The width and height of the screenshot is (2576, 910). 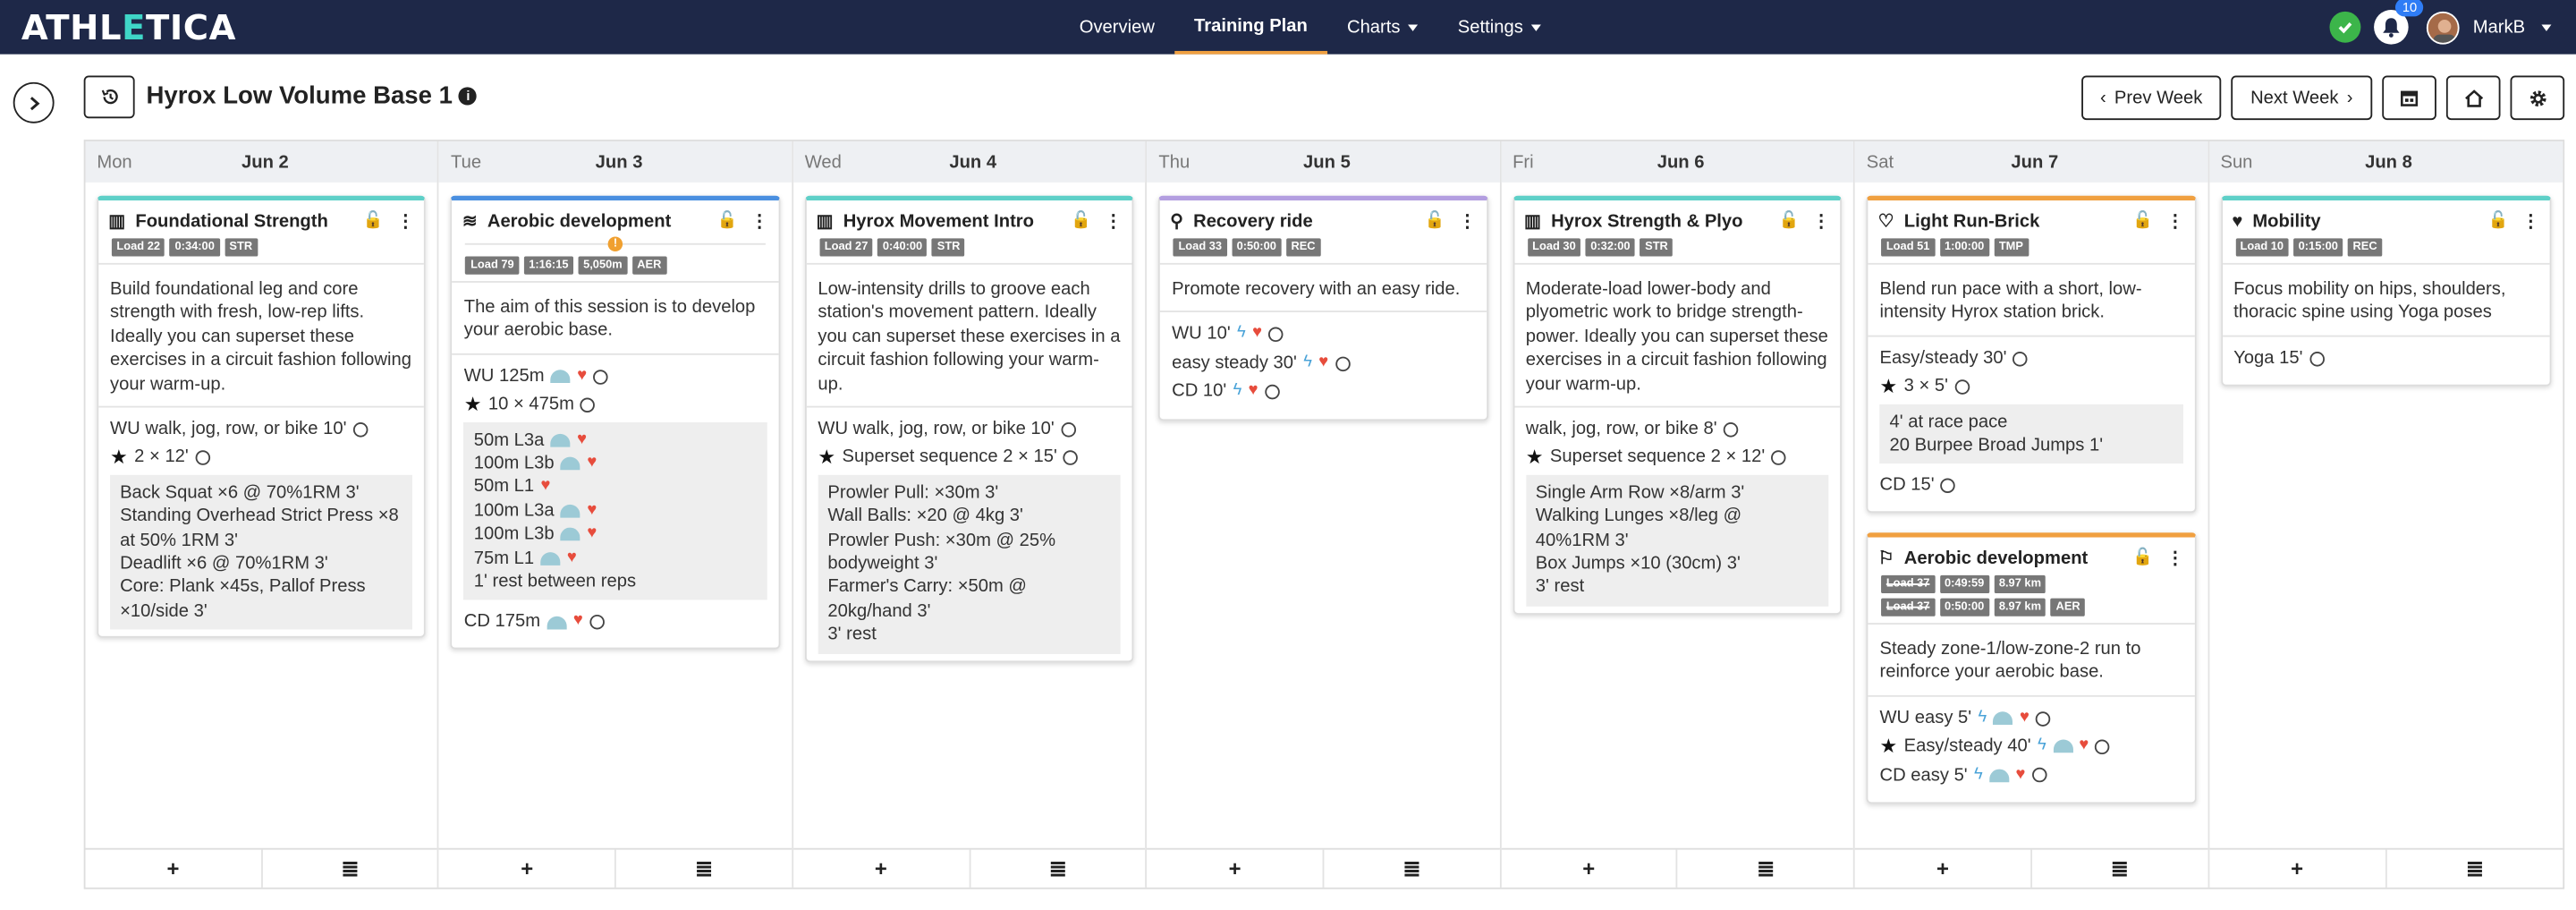 What do you see at coordinates (615, 404) in the screenshot?
I see `step-row: ★ 10 × 475m` at bounding box center [615, 404].